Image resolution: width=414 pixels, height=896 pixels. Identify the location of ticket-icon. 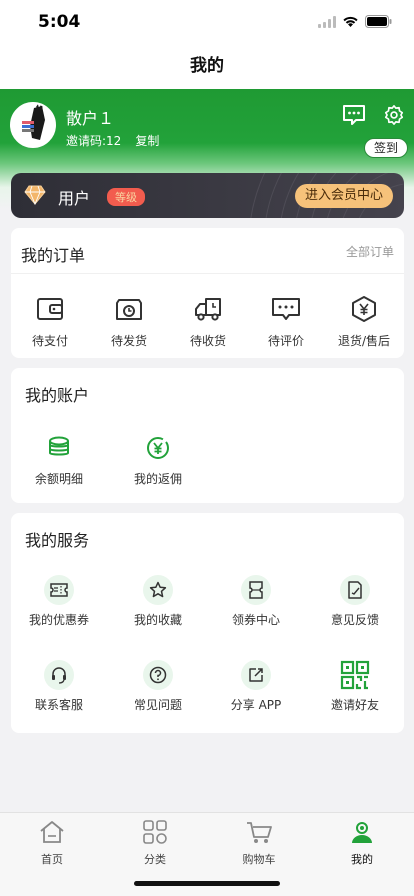
(256, 590).